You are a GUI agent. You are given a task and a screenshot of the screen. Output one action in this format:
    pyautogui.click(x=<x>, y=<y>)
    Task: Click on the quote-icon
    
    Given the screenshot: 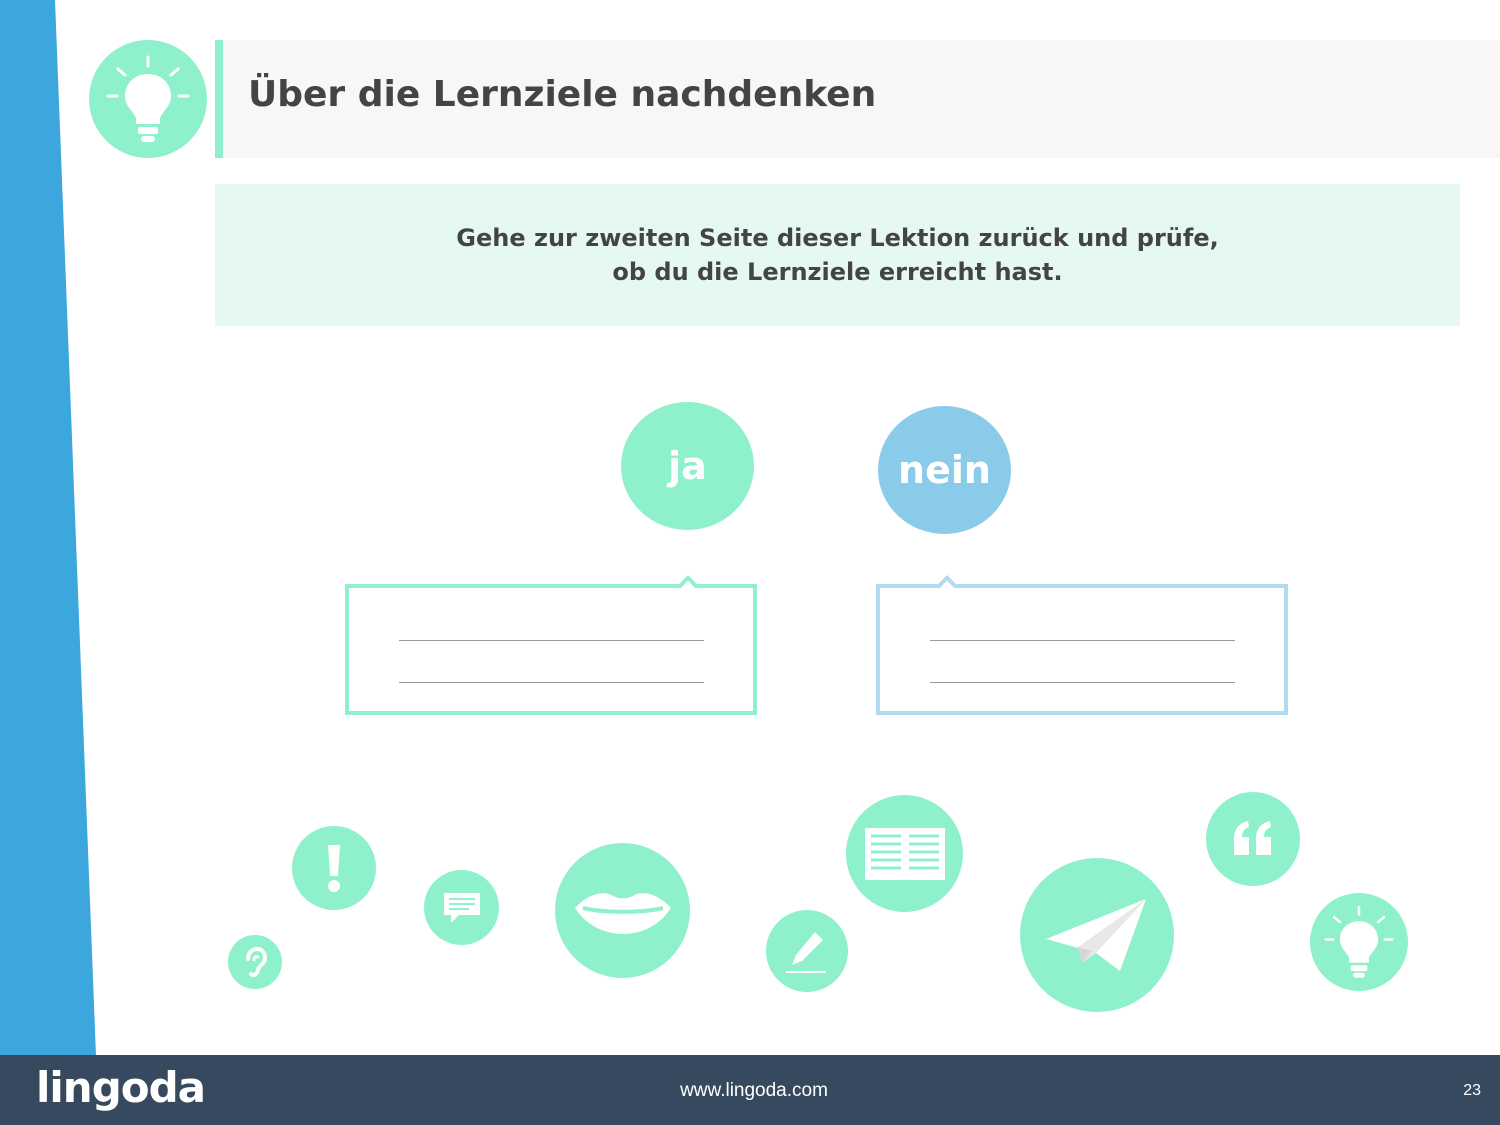 What is the action you would take?
    pyautogui.click(x=1252, y=838)
    